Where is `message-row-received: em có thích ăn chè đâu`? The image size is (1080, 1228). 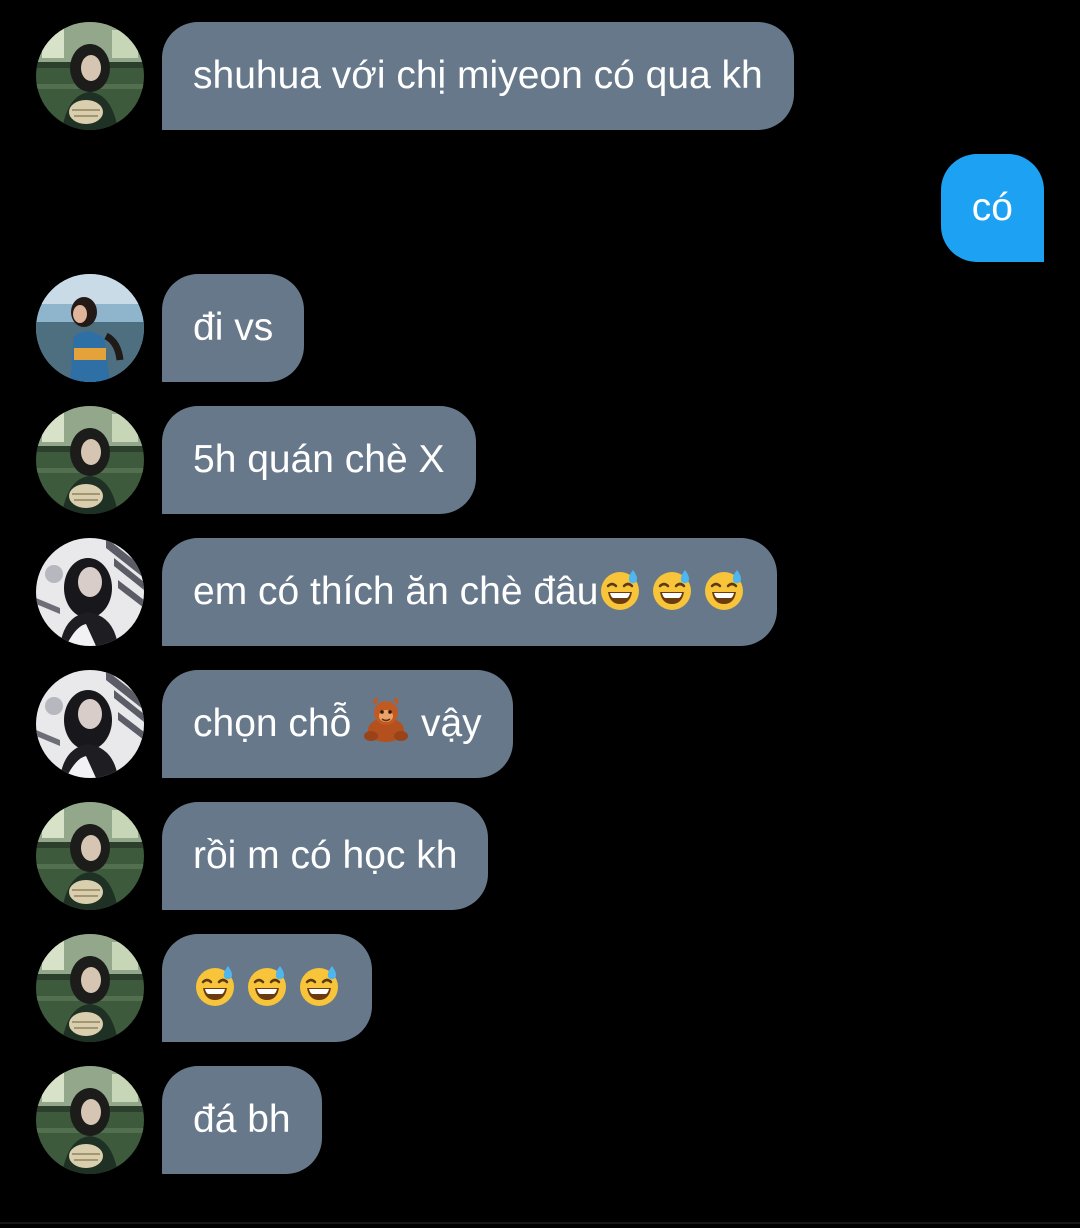 message-row-received: em có thích ăn chè đâu is located at coordinates (540, 592).